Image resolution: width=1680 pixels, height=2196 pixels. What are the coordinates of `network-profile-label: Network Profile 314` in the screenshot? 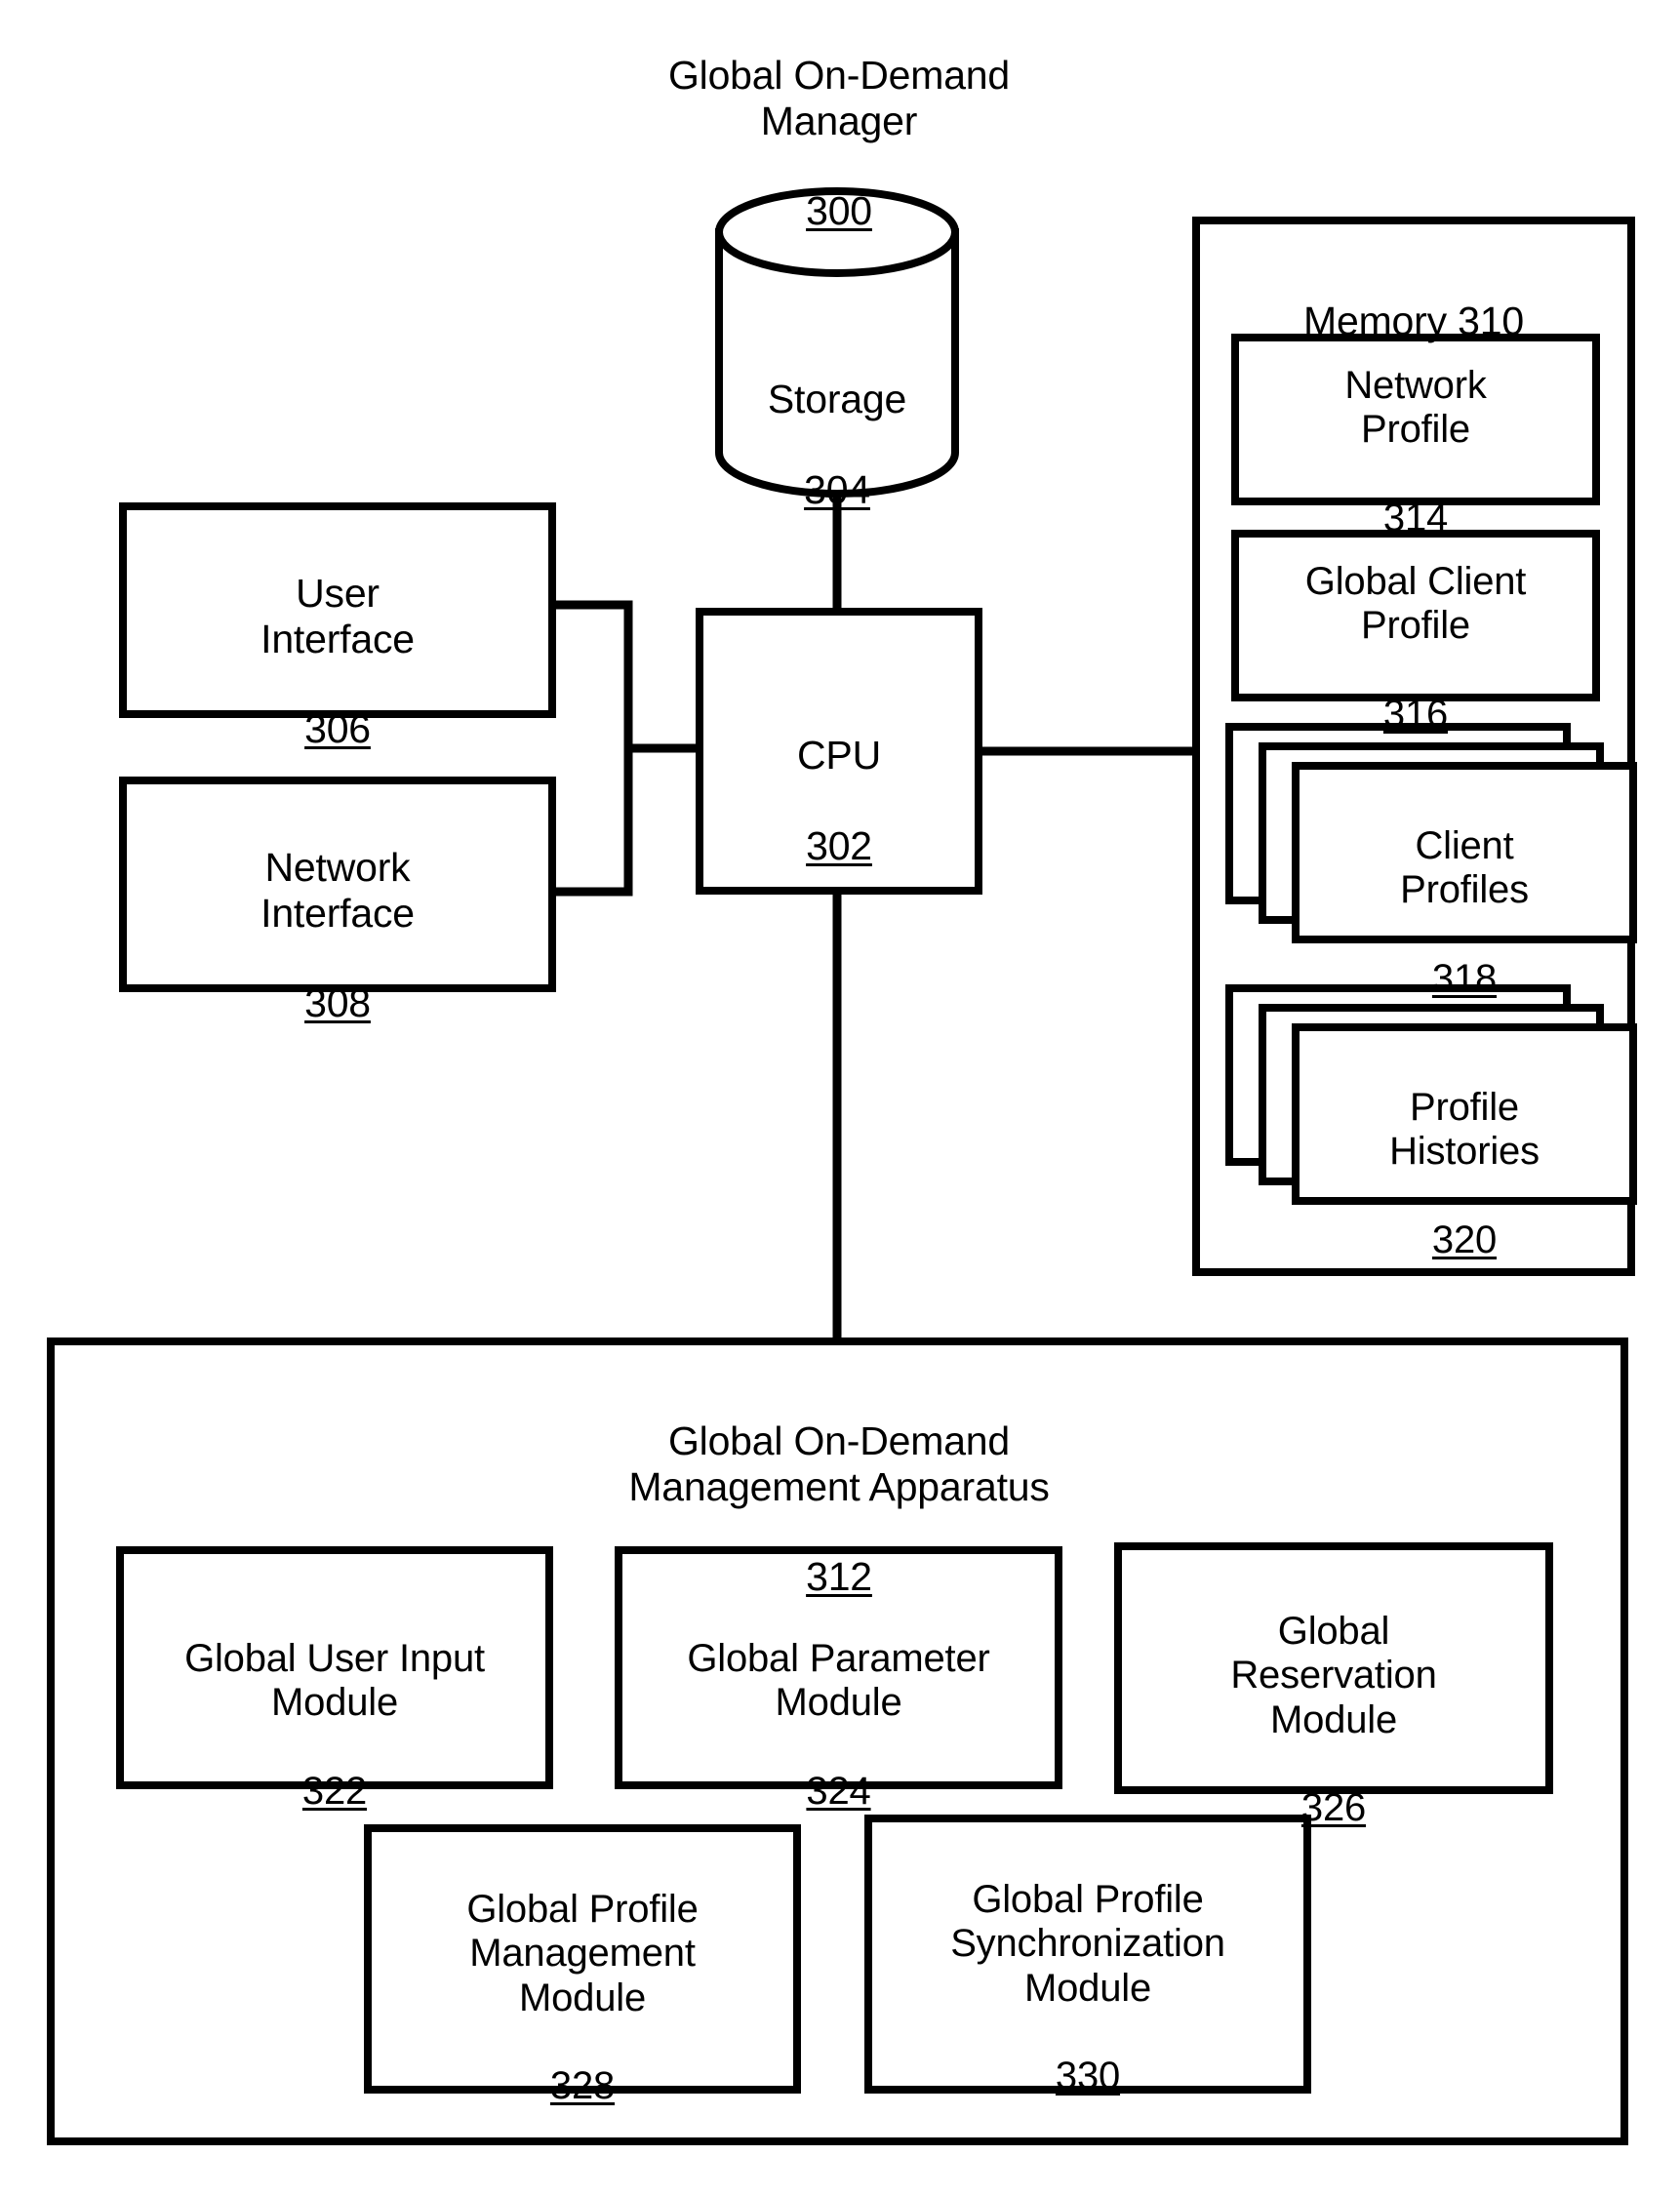 It's located at (1415, 430).